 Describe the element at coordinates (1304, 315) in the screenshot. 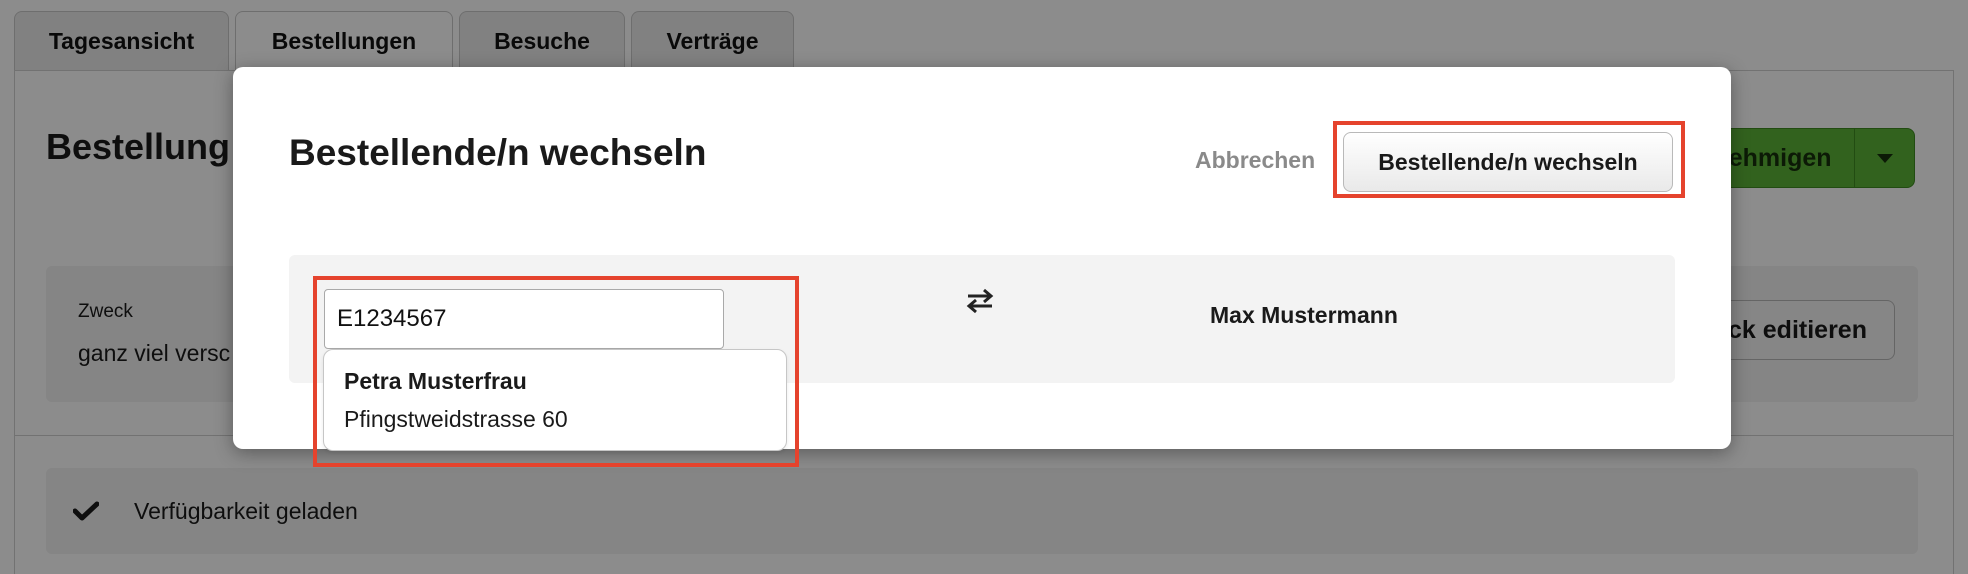

I see `current-orderer-name: Max Mustermann` at that location.